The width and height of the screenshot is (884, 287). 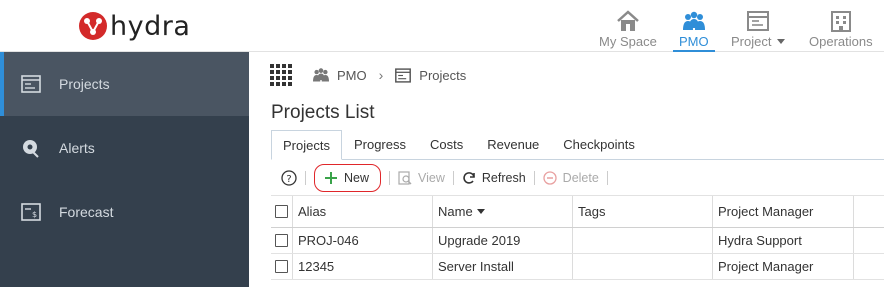 What do you see at coordinates (783, 266) in the screenshot?
I see `cell-project-manager: Project Manager` at bounding box center [783, 266].